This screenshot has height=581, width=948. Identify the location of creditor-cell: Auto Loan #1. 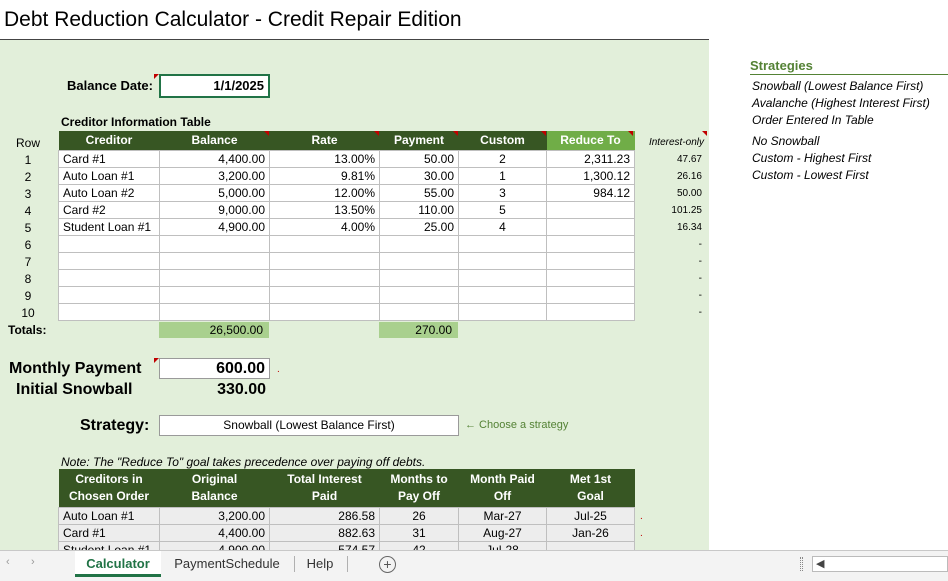
(109, 175).